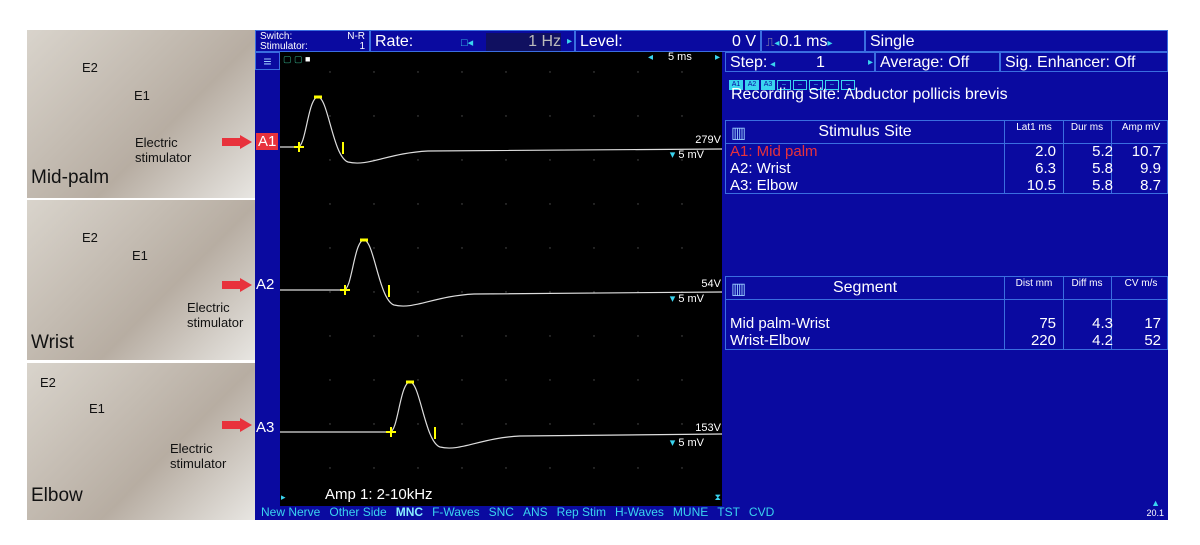  Describe the element at coordinates (800, 62) in the screenshot. I see `step-control: Step: ◂ 1 ▸` at that location.